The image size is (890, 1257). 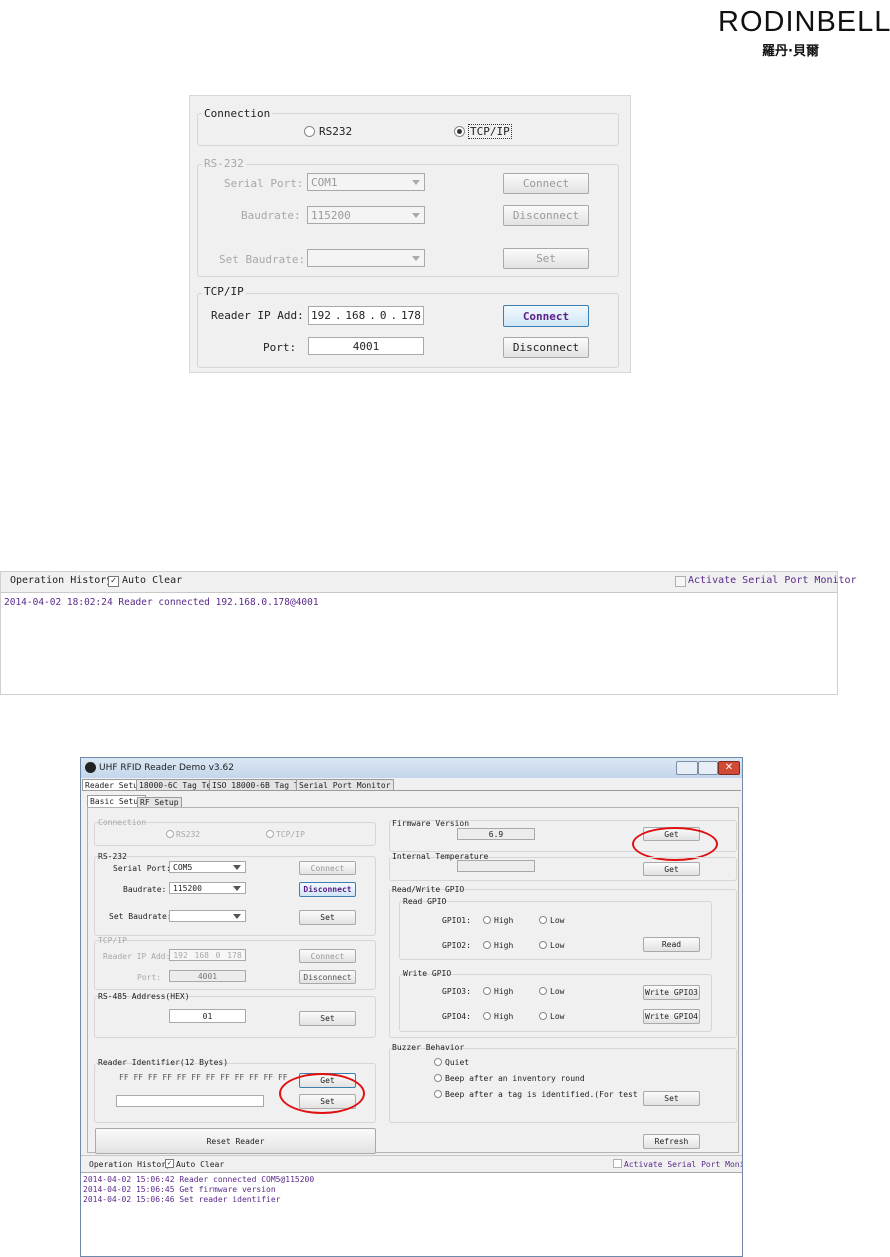 What do you see at coordinates (190, 1101) in the screenshot?
I see `identifier-input` at bounding box center [190, 1101].